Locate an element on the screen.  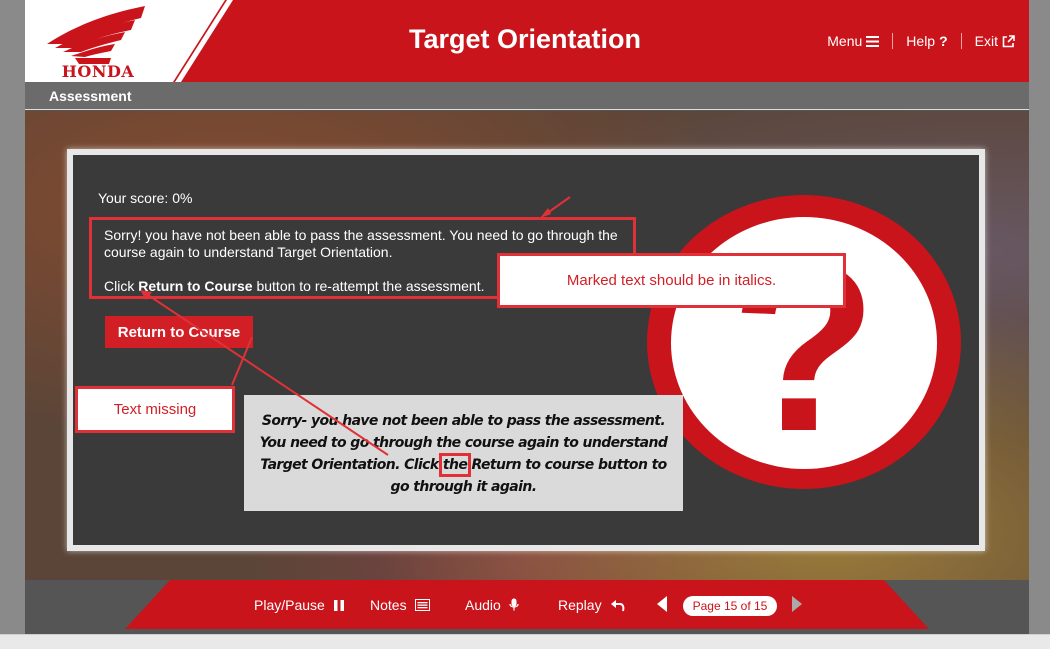
honda-logo-text: HONDA is located at coordinates (98, 71).